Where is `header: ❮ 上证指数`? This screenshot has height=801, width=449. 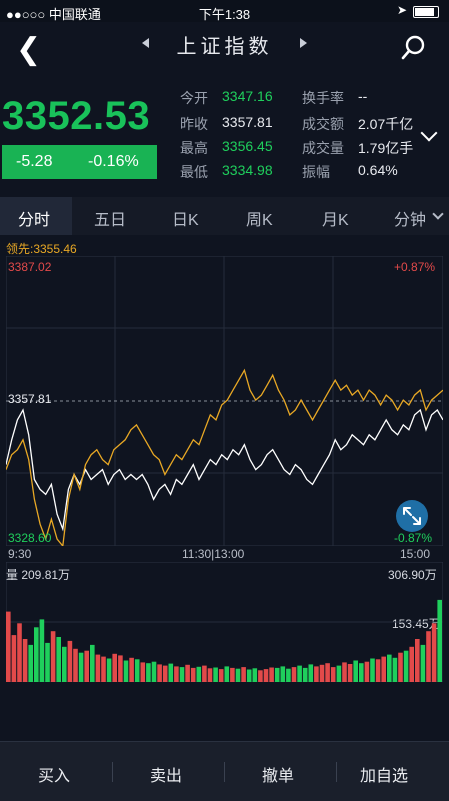
header: ❮ 上证指数 is located at coordinates (224, 53).